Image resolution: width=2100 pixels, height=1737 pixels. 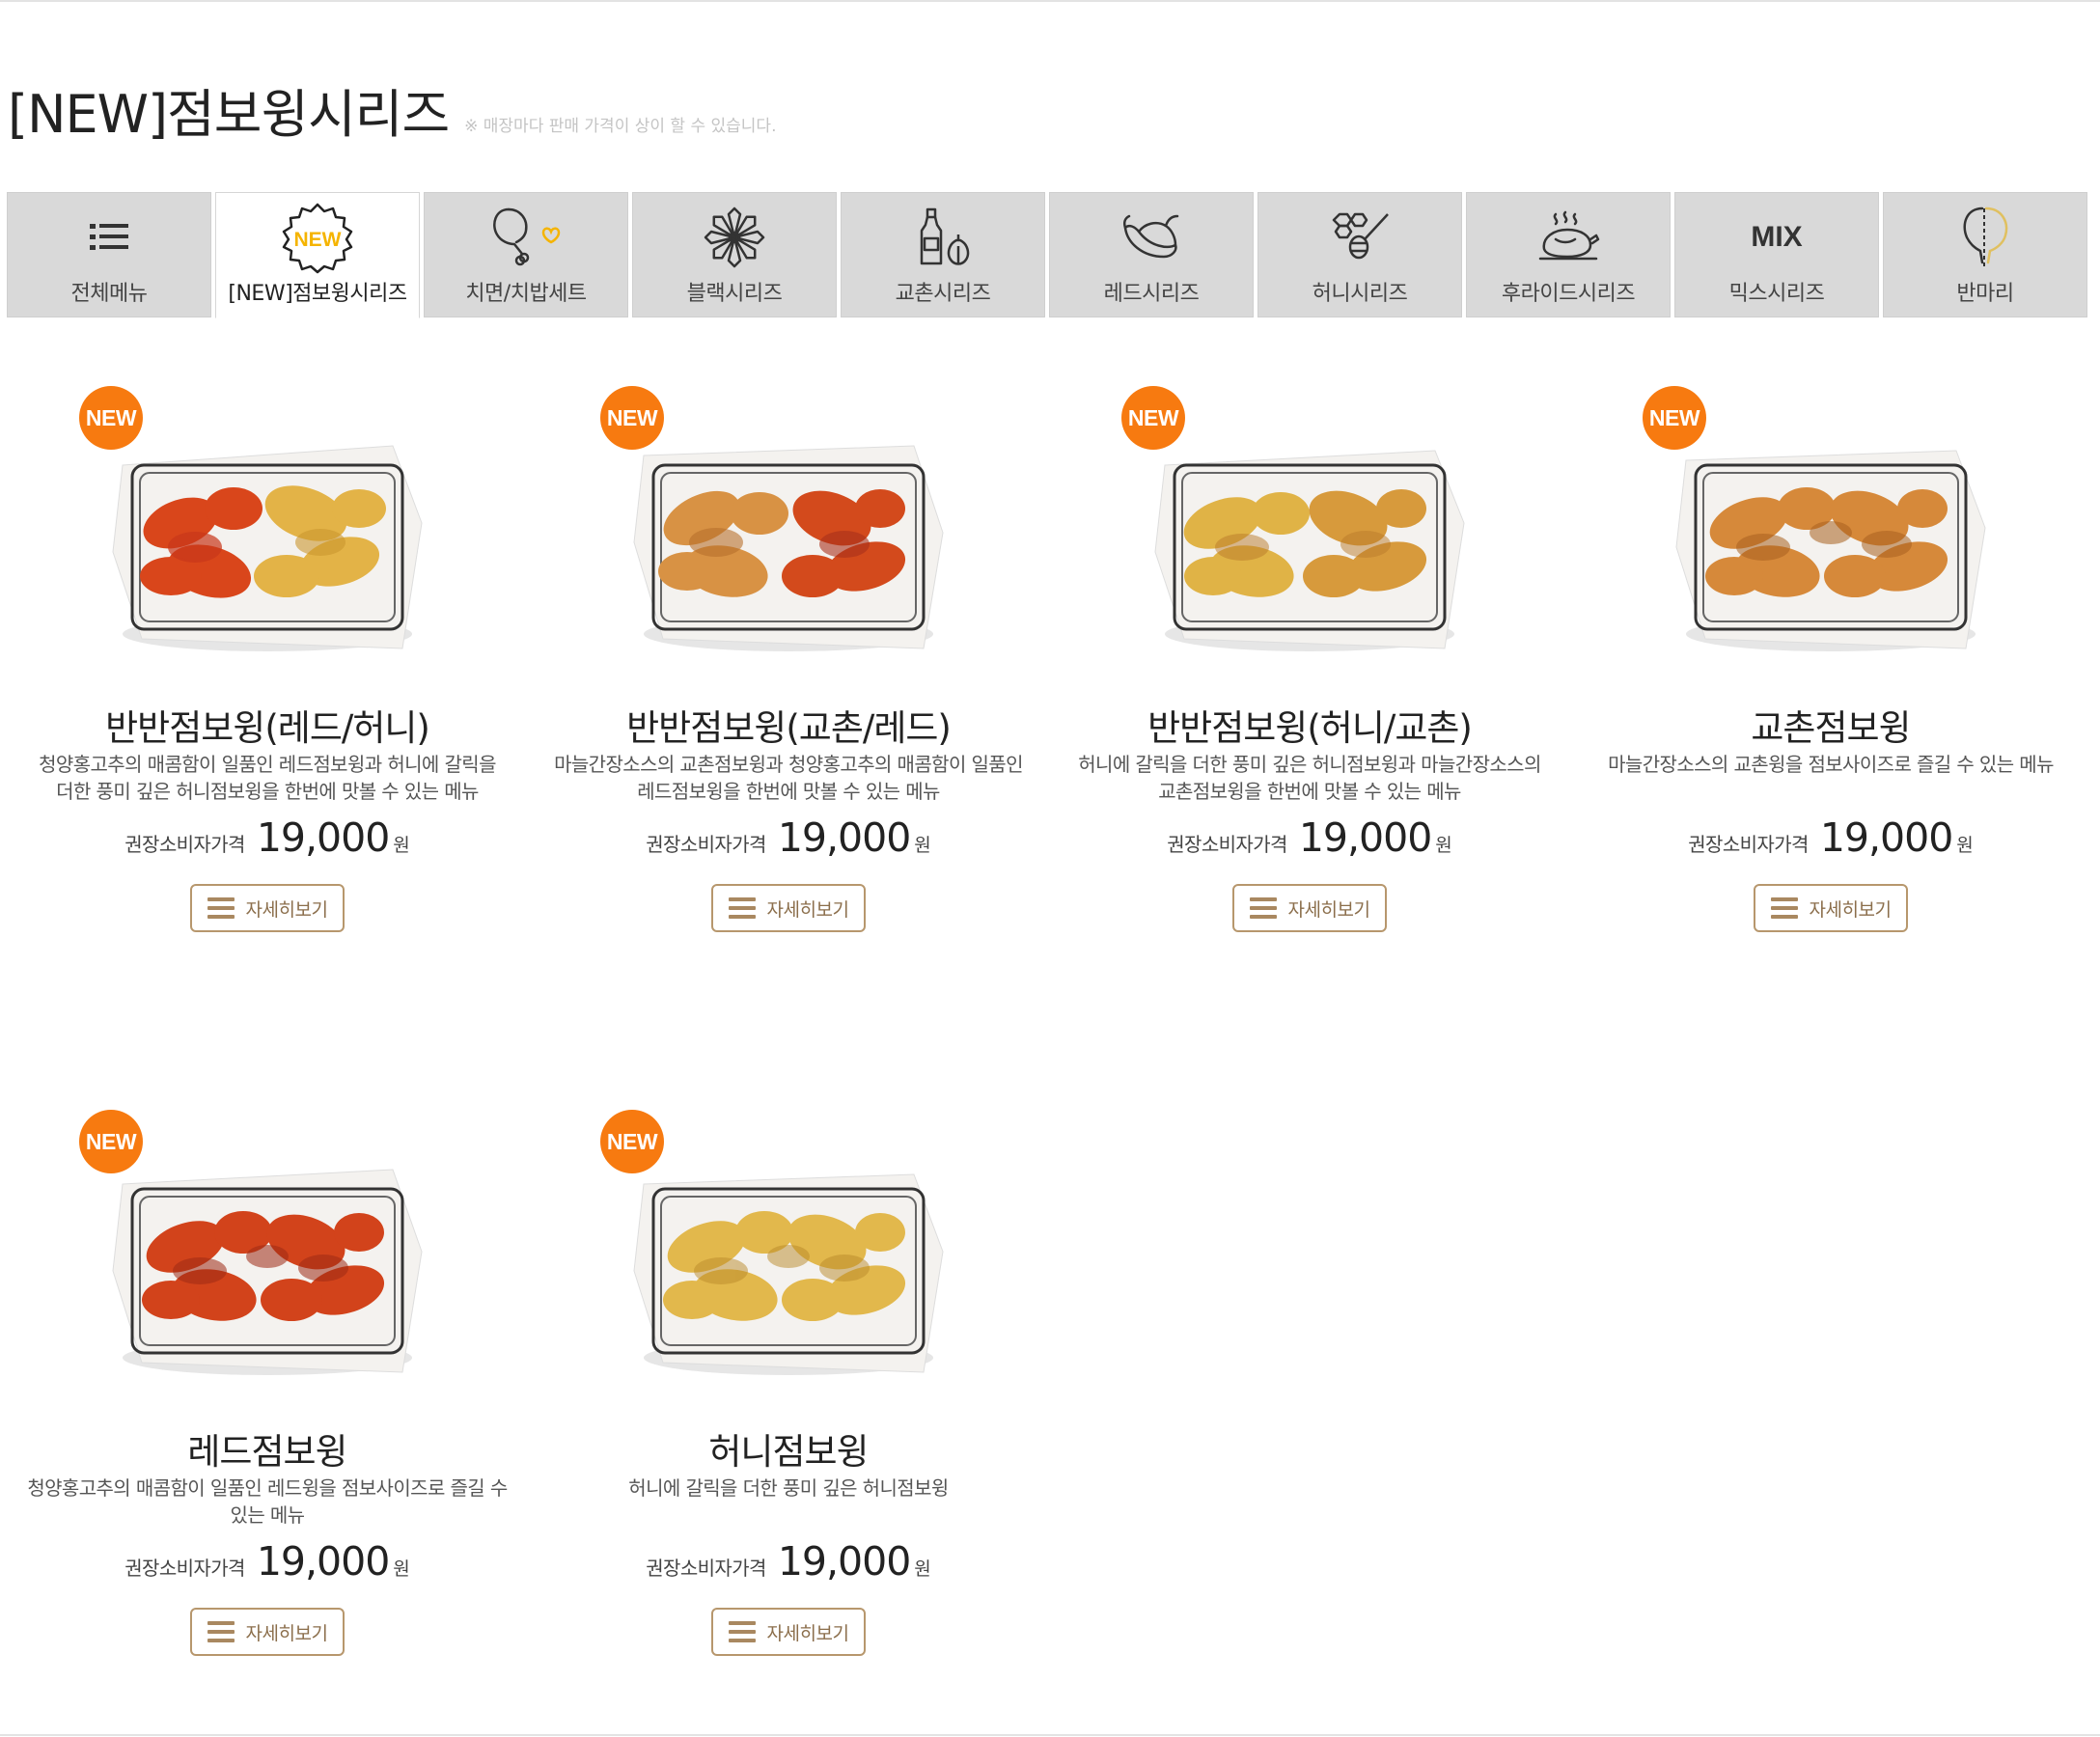 What do you see at coordinates (1985, 254) in the screenshot?
I see `tab-half-chicken: 반마리` at bounding box center [1985, 254].